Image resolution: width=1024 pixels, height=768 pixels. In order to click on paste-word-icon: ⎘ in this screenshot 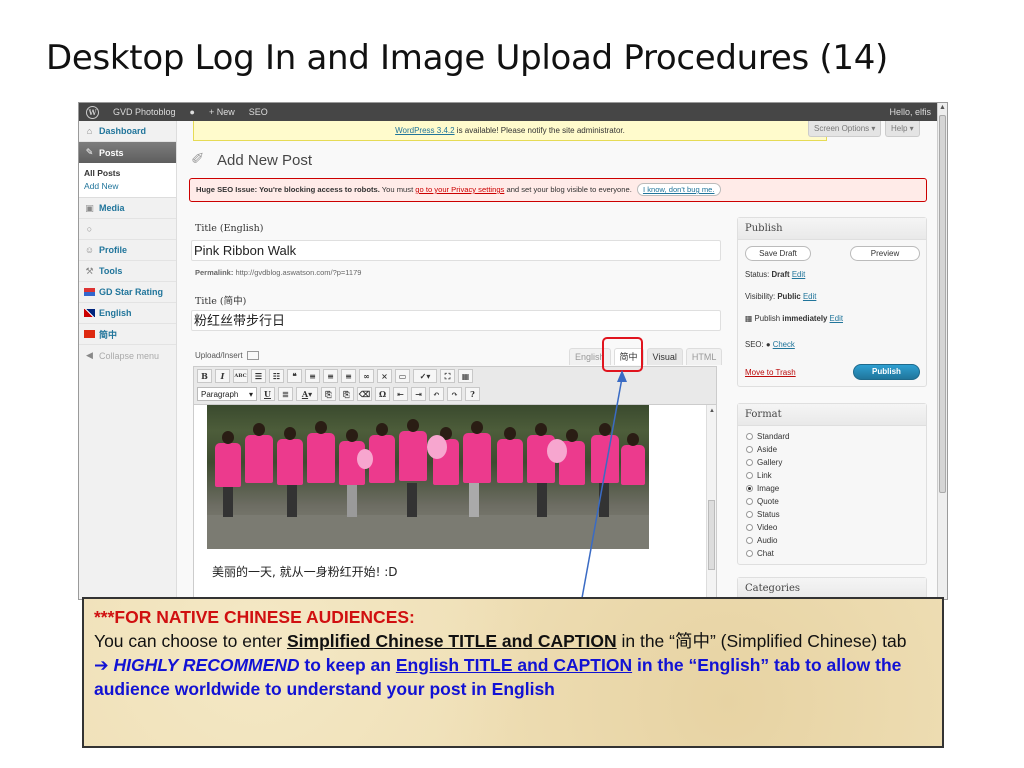, I will do `click(346, 394)`.